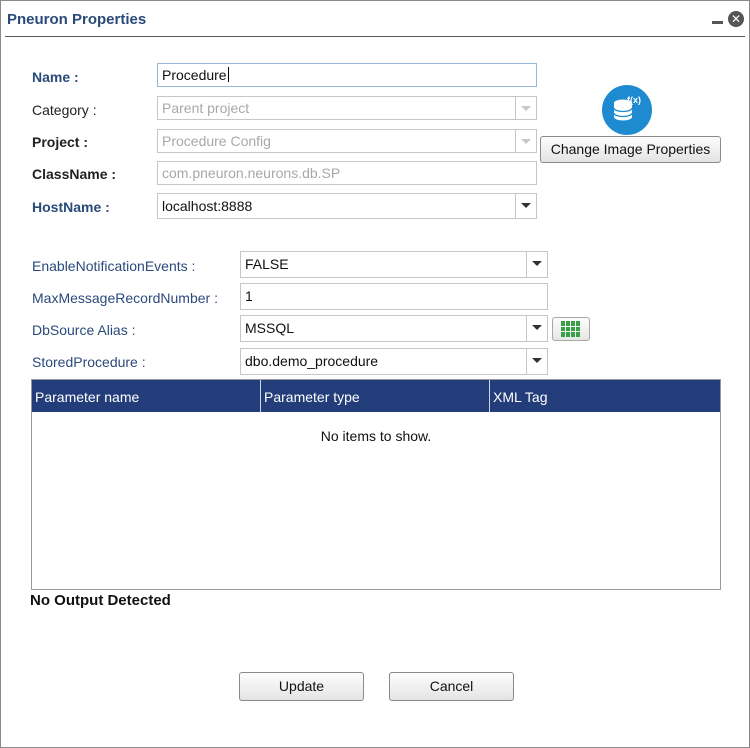 This screenshot has height=748, width=750. What do you see at coordinates (206, 108) in the screenshot?
I see `category-value: Parent project` at bounding box center [206, 108].